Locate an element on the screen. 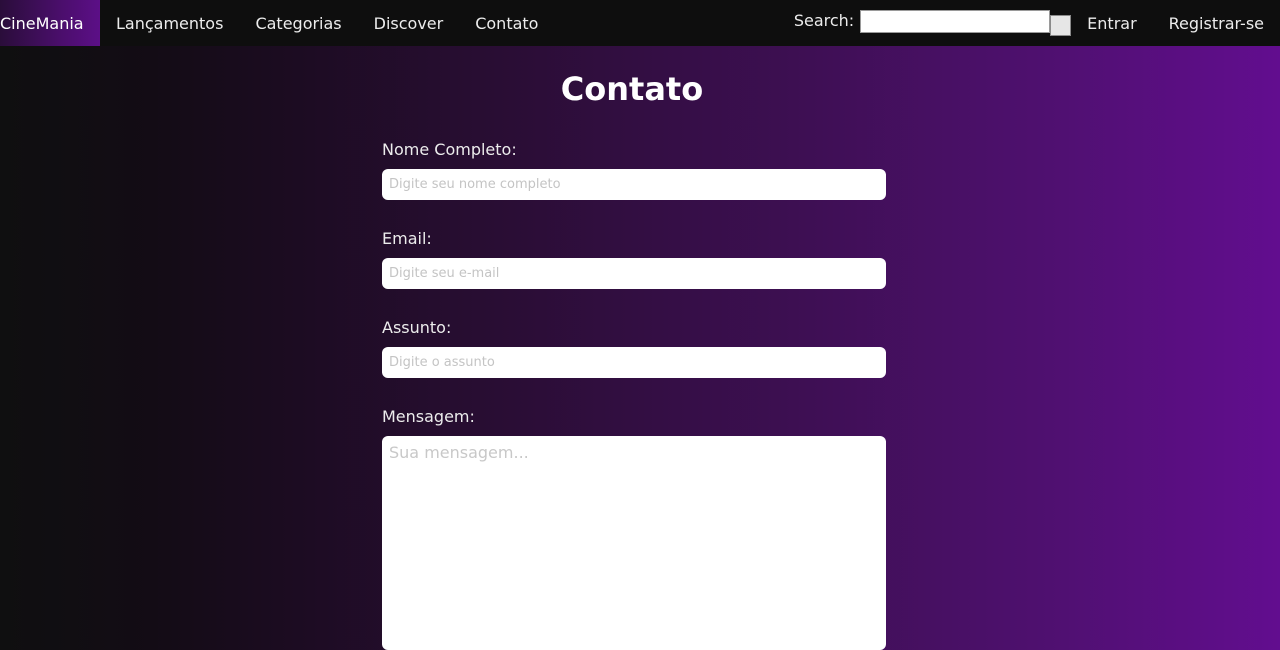 The image size is (1280, 650). register-link: Registrar-se is located at coordinates (1216, 23).